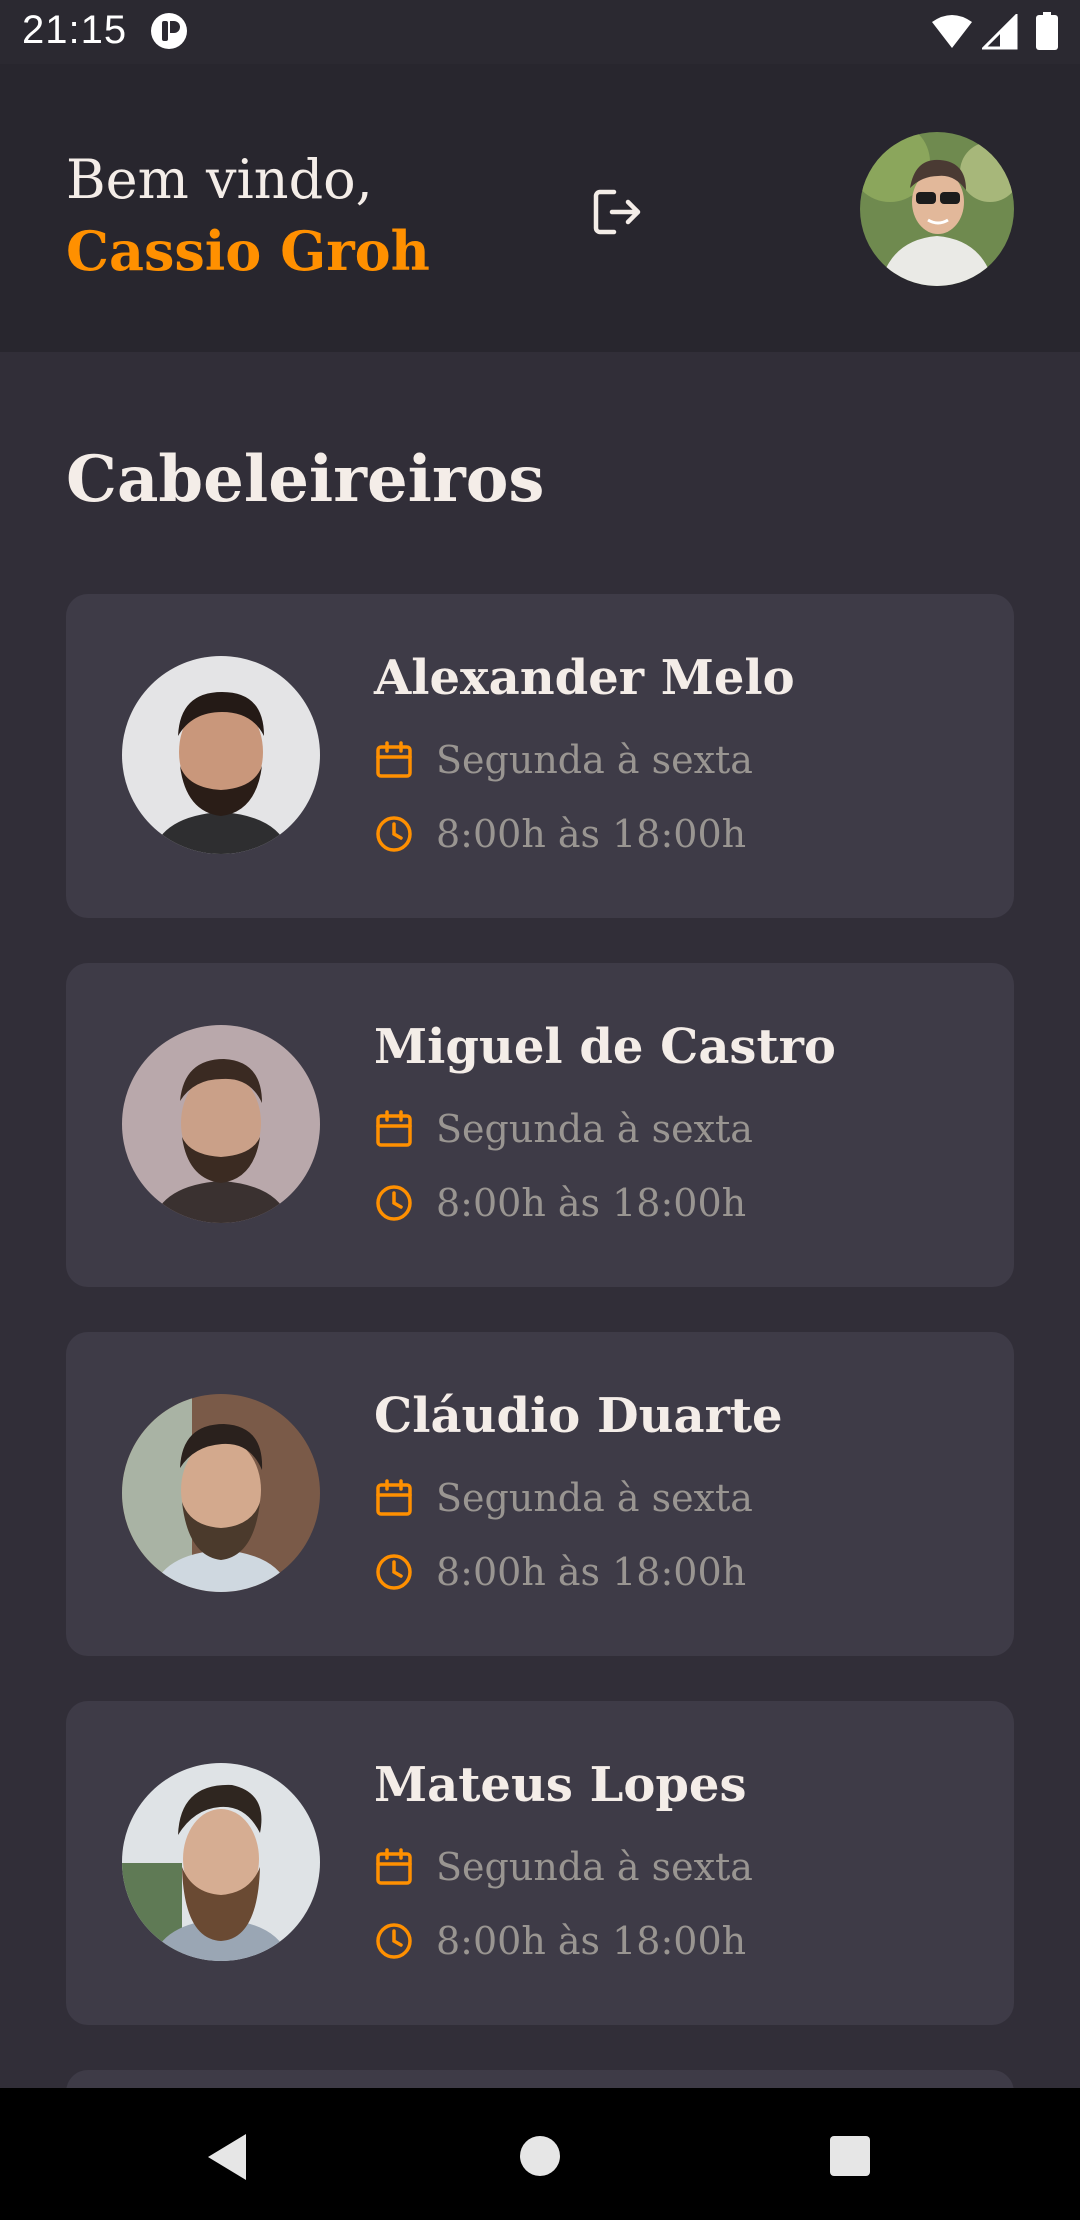  Describe the element at coordinates (584, 678) in the screenshot. I see `provider-name: Alexander Melo` at that location.